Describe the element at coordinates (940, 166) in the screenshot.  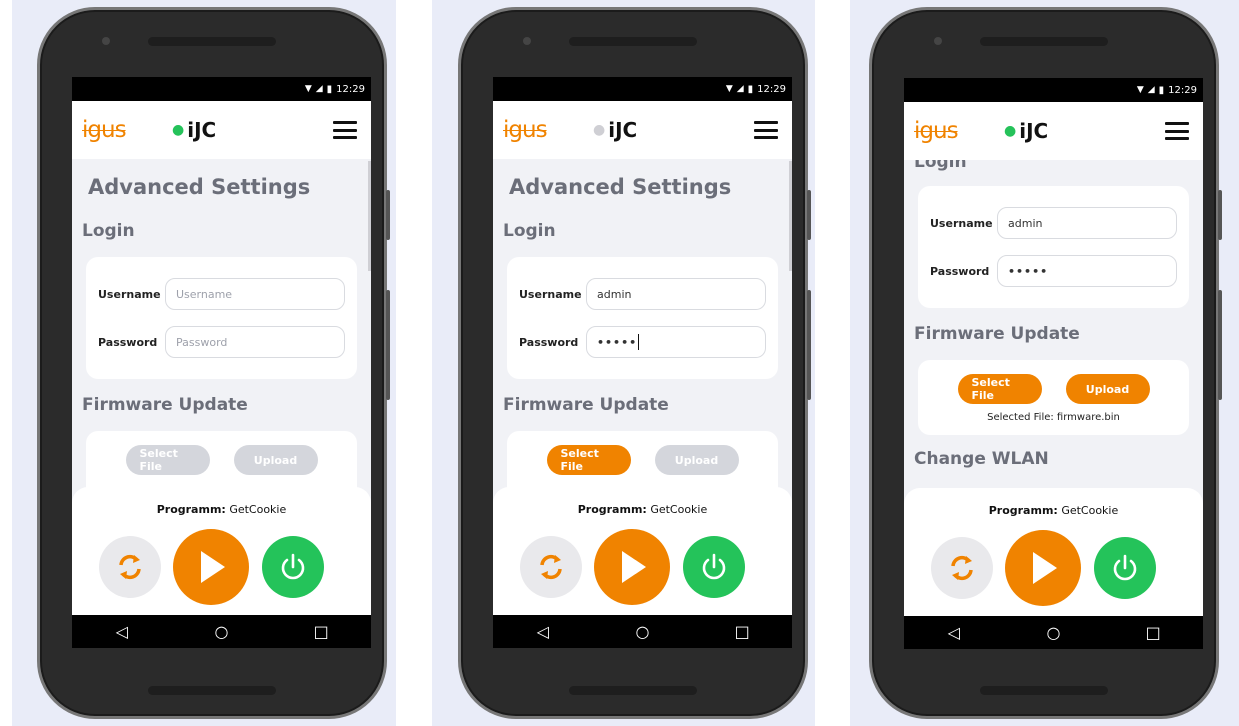
I see `login-section-title: Login` at that location.